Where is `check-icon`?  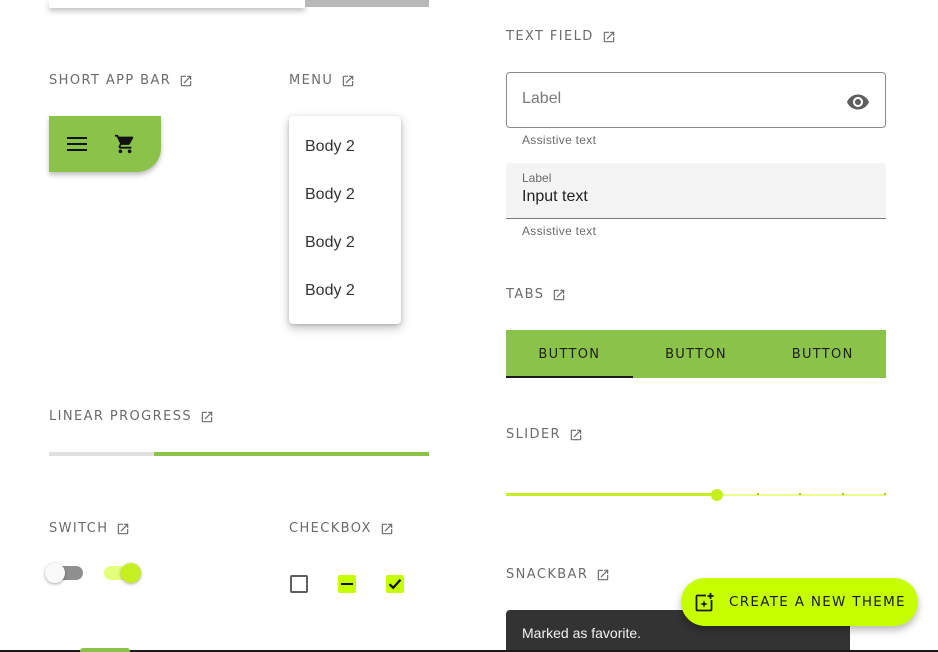
check-icon is located at coordinates (395, 584).